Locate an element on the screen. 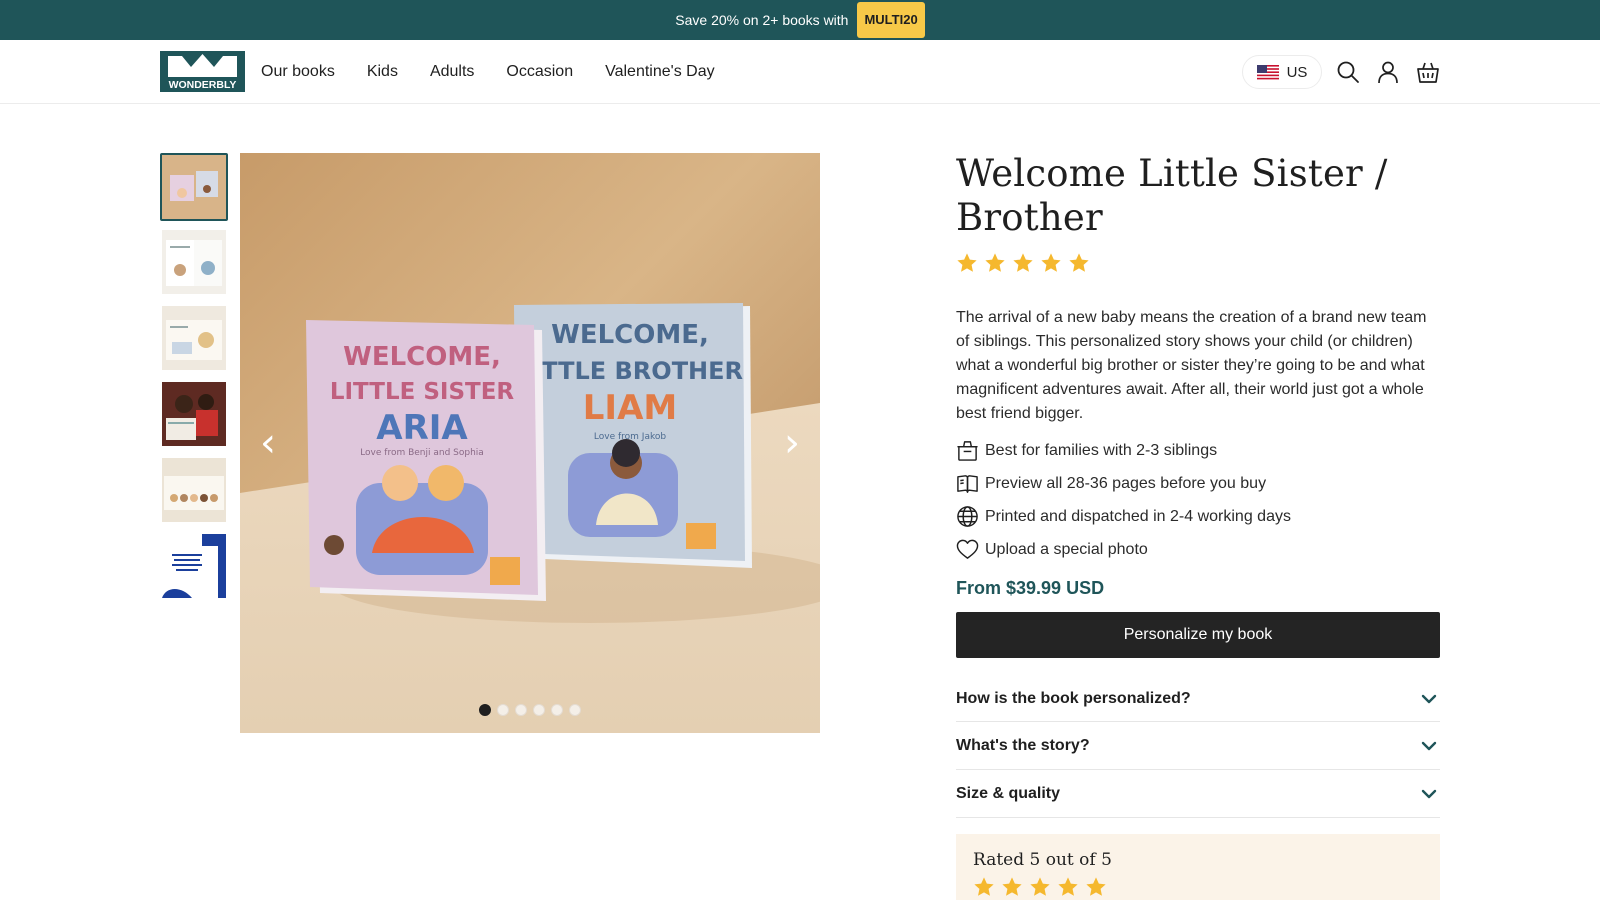  gift-icon is located at coordinates (967, 451).